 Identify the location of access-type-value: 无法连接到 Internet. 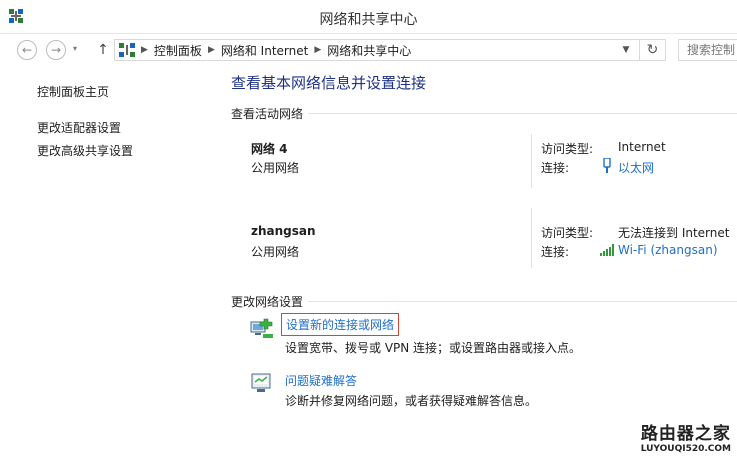
(674, 233).